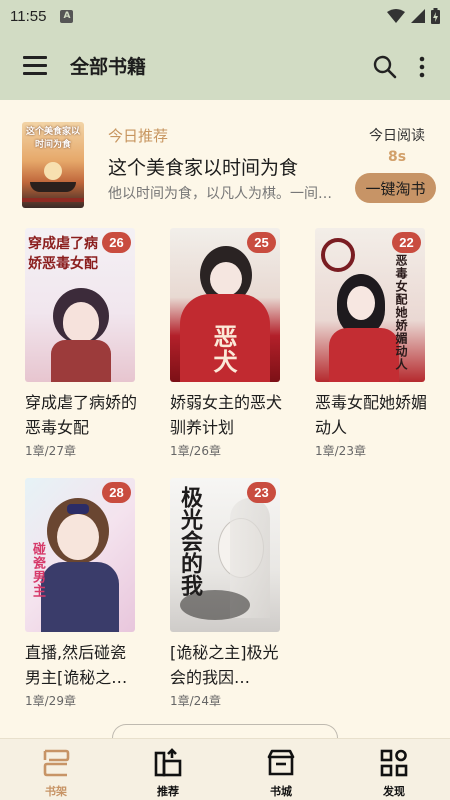 This screenshot has height=800, width=450. Describe the element at coordinates (52, 138) in the screenshot. I see `today-cover-title: 这个美食家以时间为食` at that location.